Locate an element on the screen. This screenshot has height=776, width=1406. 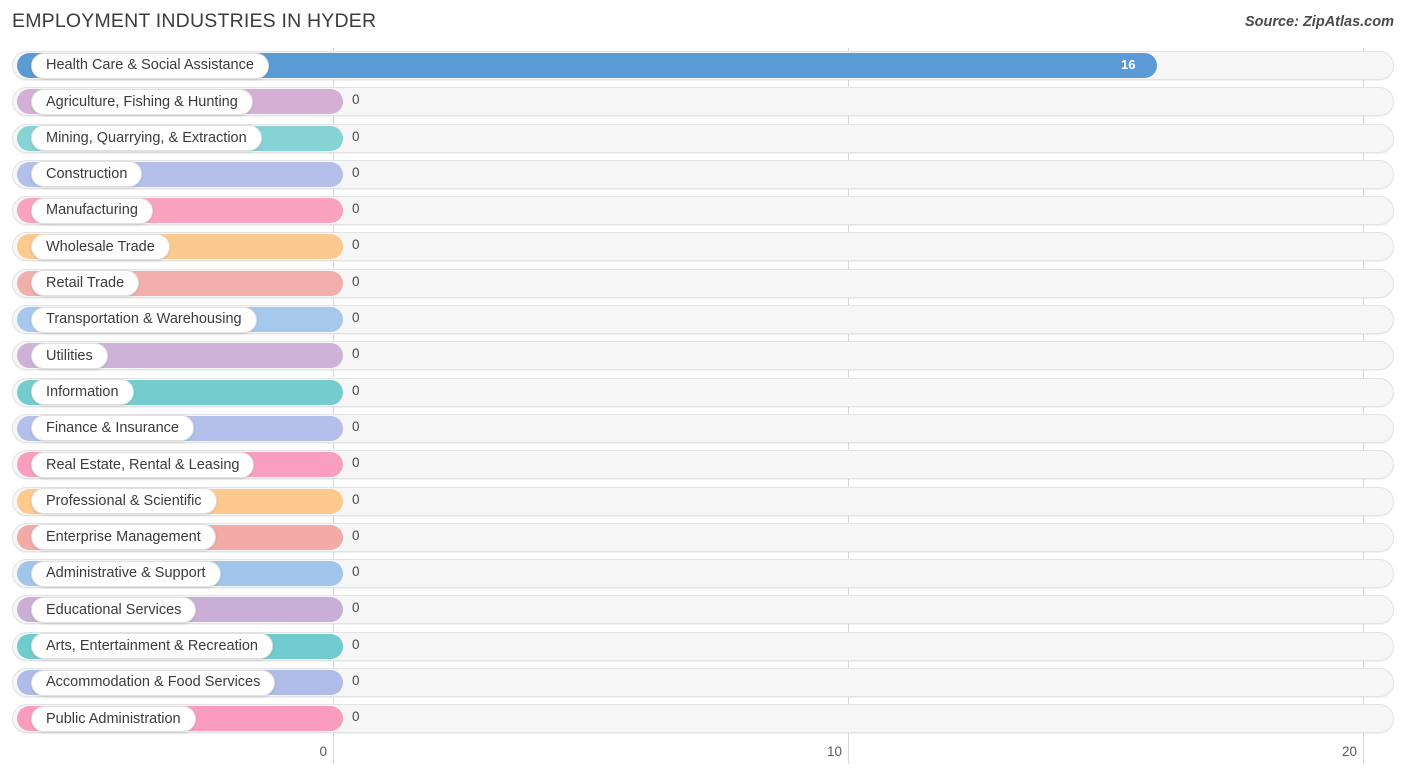
category-label: Agriculture, Fishing & Hunting is located at coordinates (142, 101).